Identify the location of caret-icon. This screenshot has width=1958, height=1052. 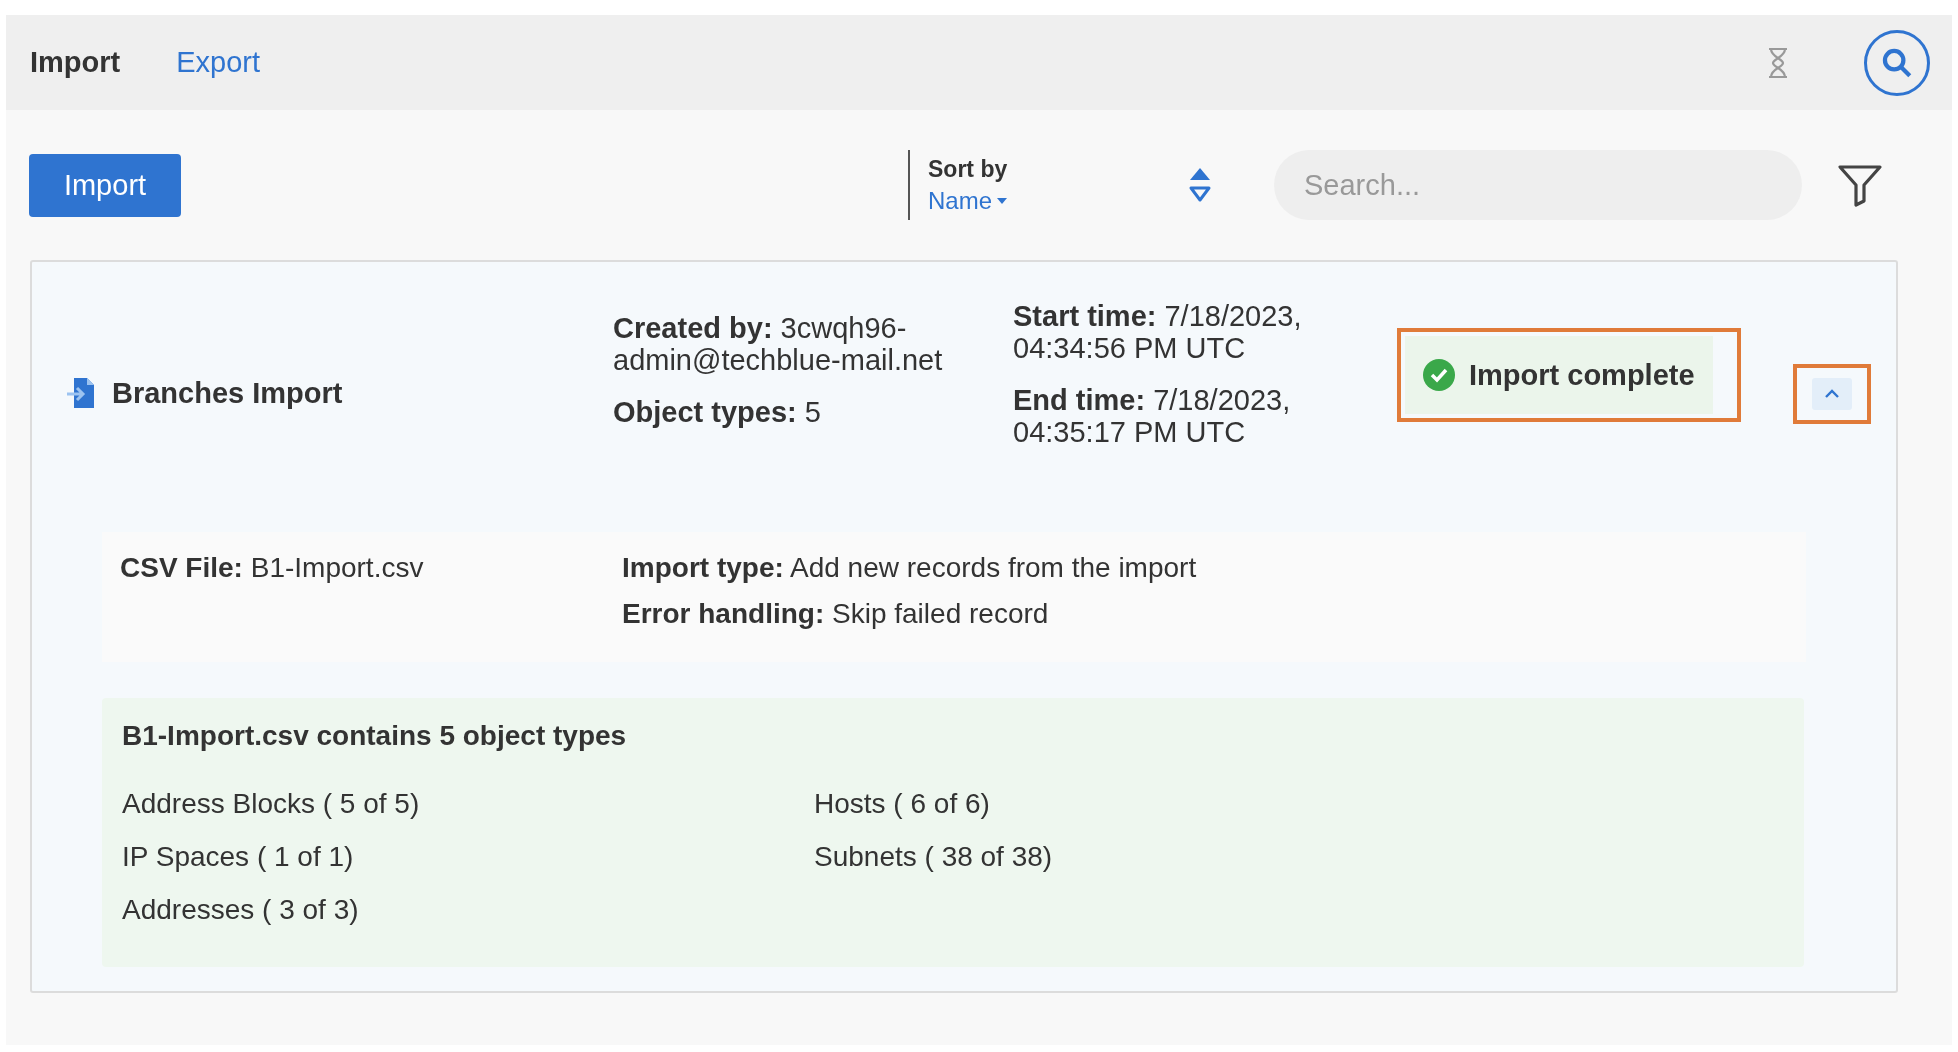
(1002, 200).